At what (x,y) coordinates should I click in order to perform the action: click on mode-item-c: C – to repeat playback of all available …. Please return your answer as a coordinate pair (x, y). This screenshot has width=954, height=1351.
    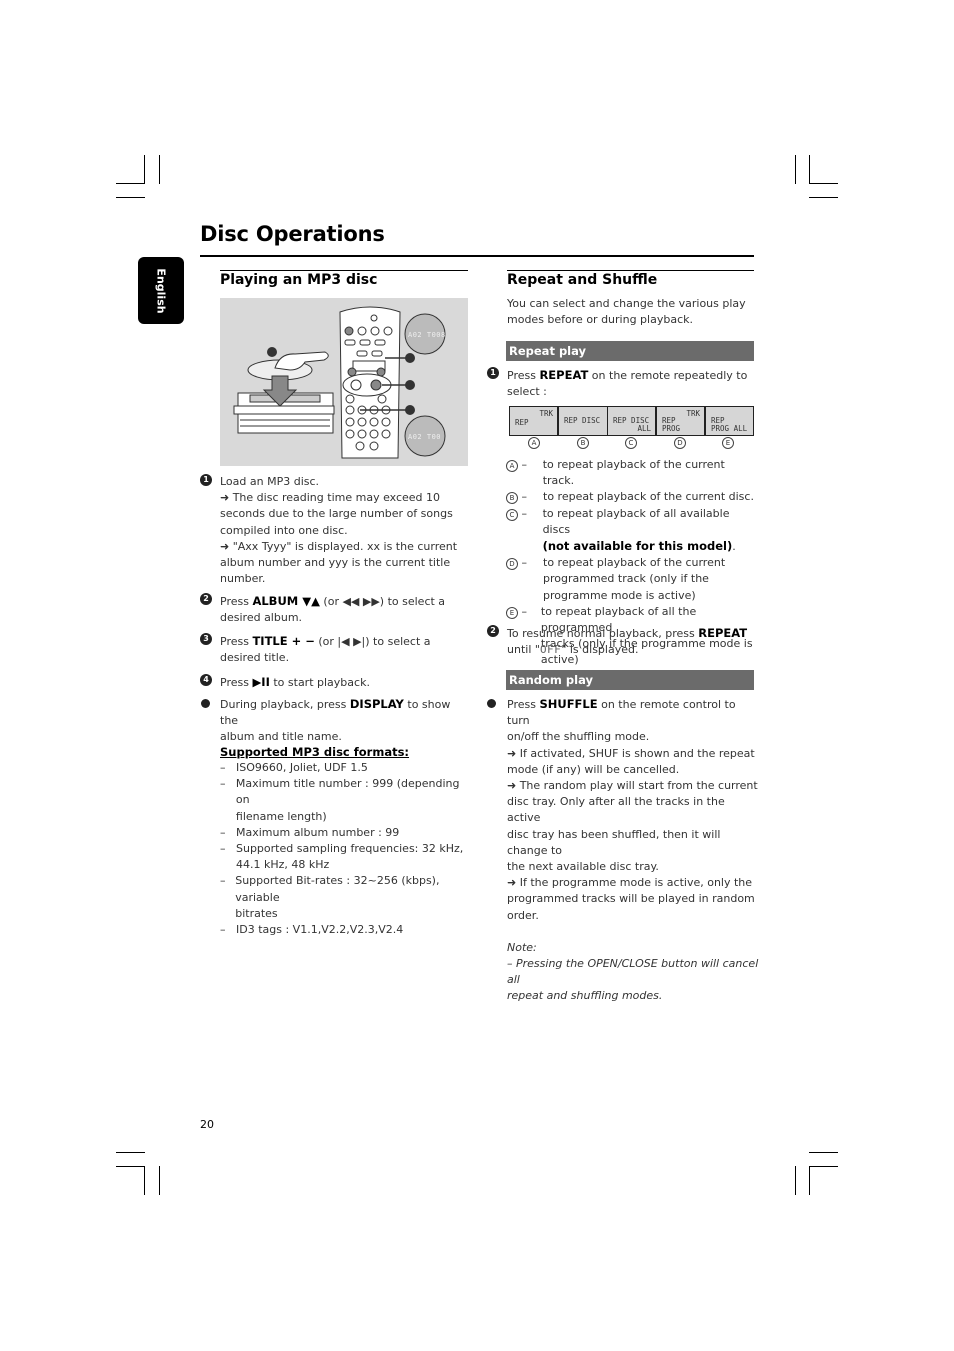
    Looking at the image, I should click on (632, 531).